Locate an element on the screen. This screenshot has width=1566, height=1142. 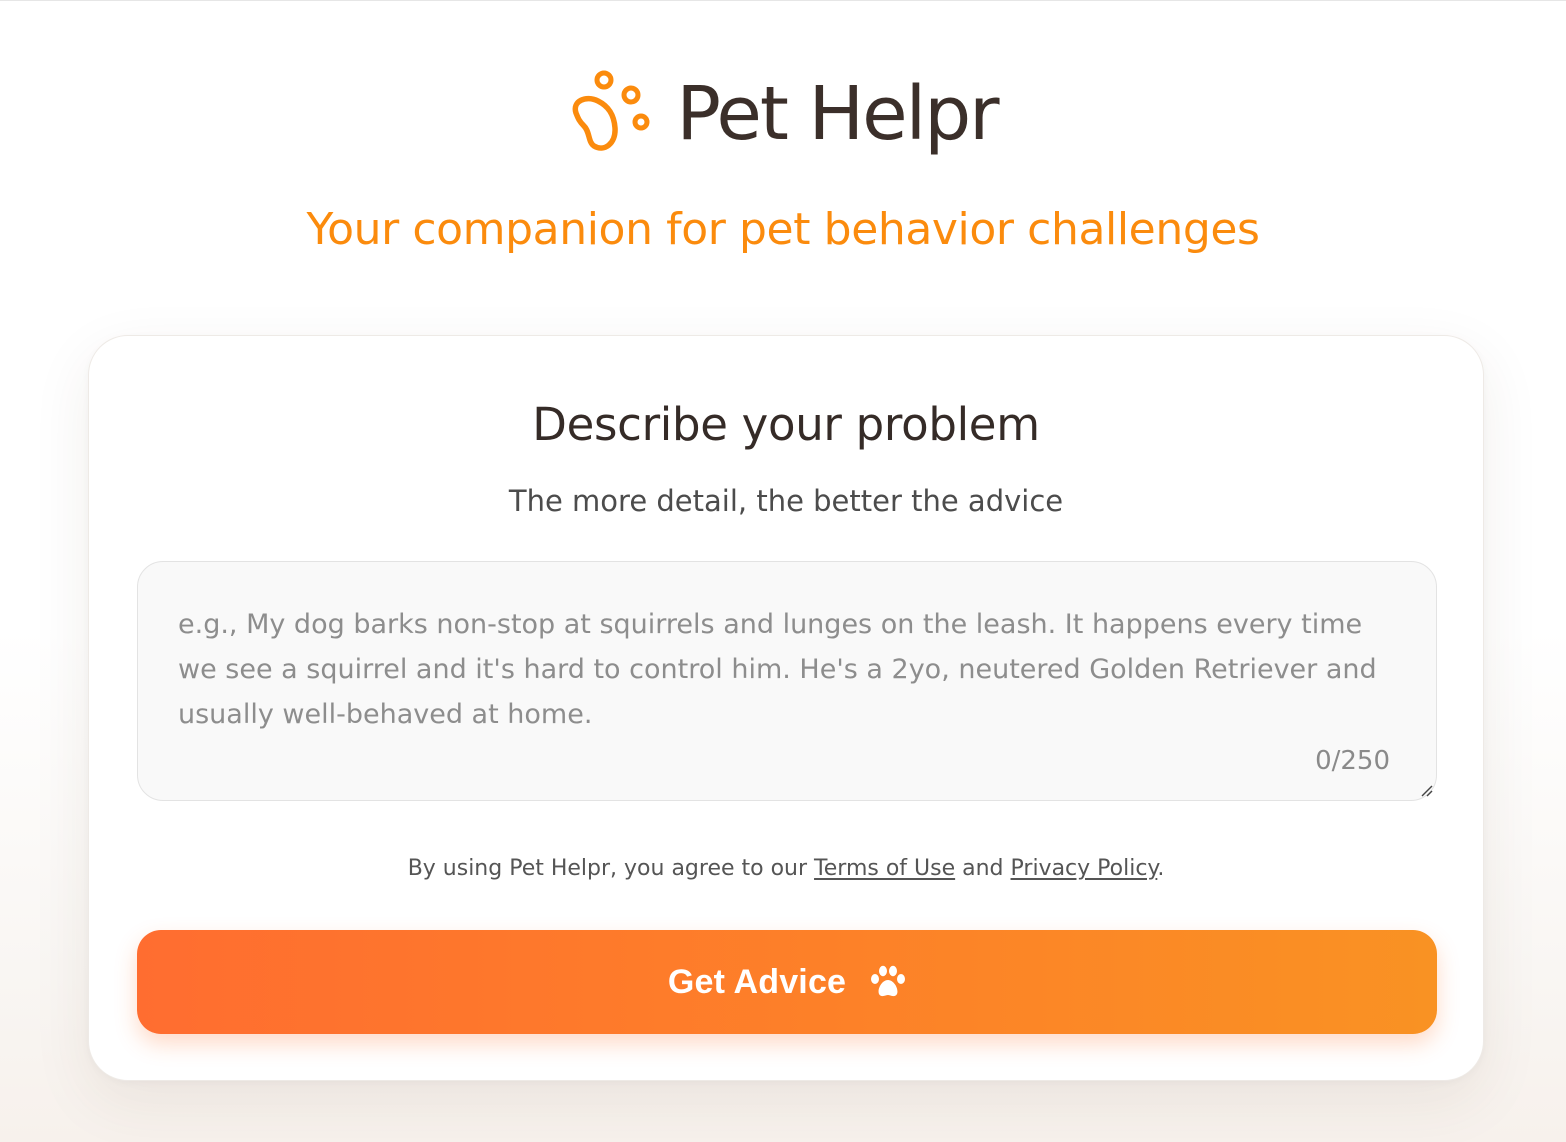
privacy-policy-link: Privacy Policy is located at coordinates (1084, 868).